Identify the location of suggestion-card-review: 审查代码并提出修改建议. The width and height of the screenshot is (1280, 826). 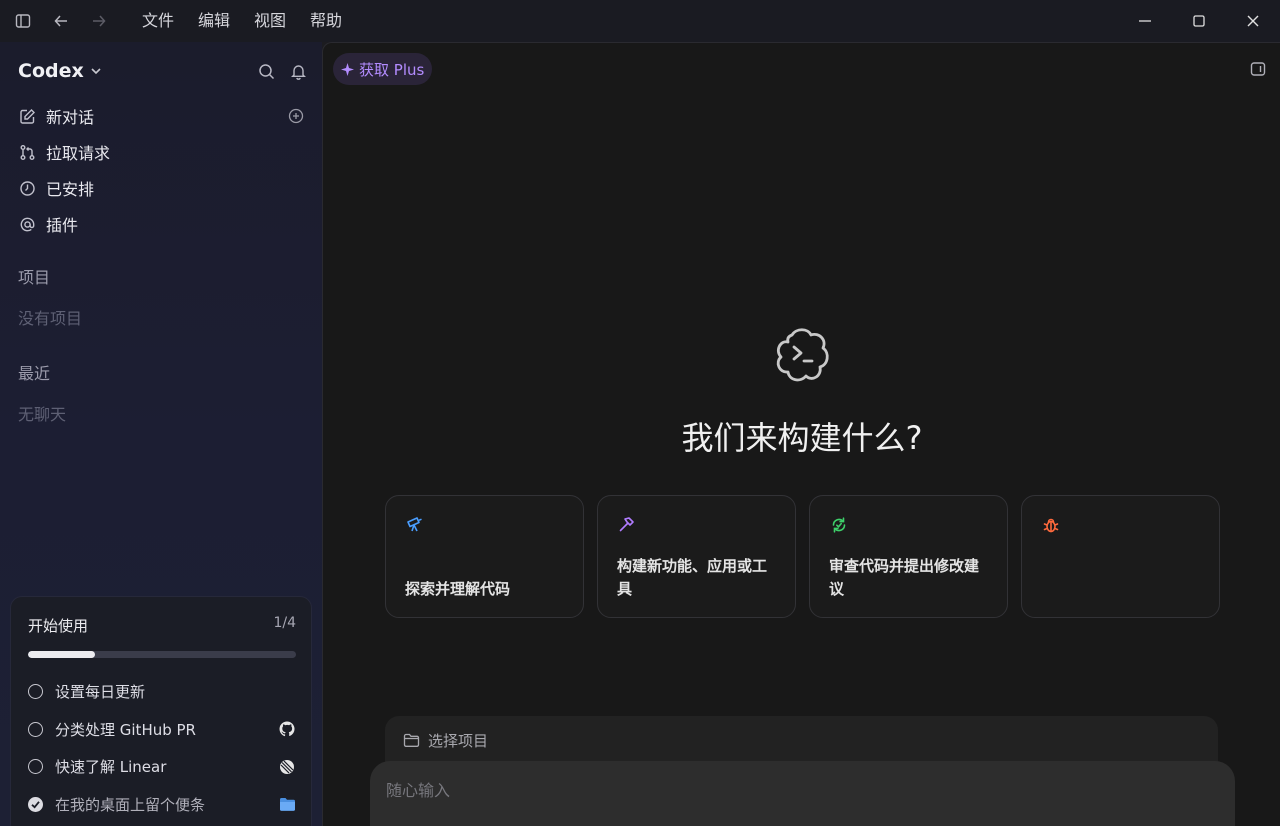
(908, 556).